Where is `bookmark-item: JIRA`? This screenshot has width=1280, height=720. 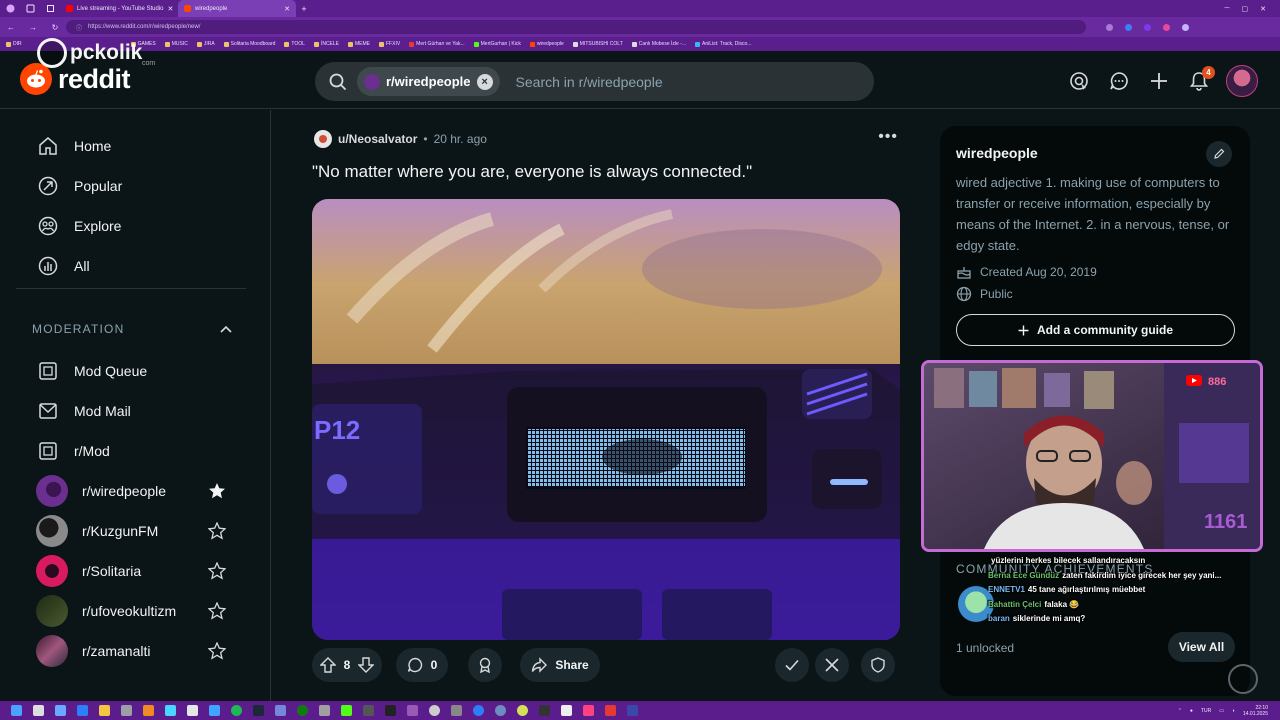 bookmark-item: JIRA is located at coordinates (205, 44).